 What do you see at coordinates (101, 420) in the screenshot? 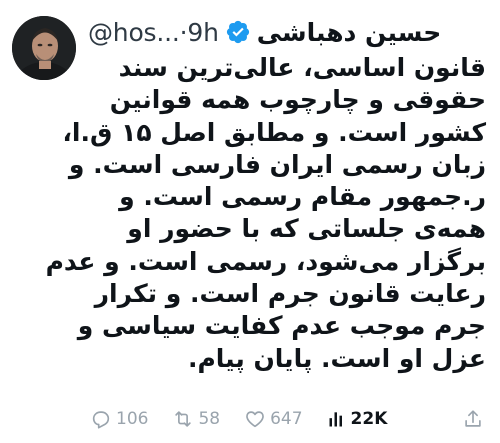
I see `reply-icon` at bounding box center [101, 420].